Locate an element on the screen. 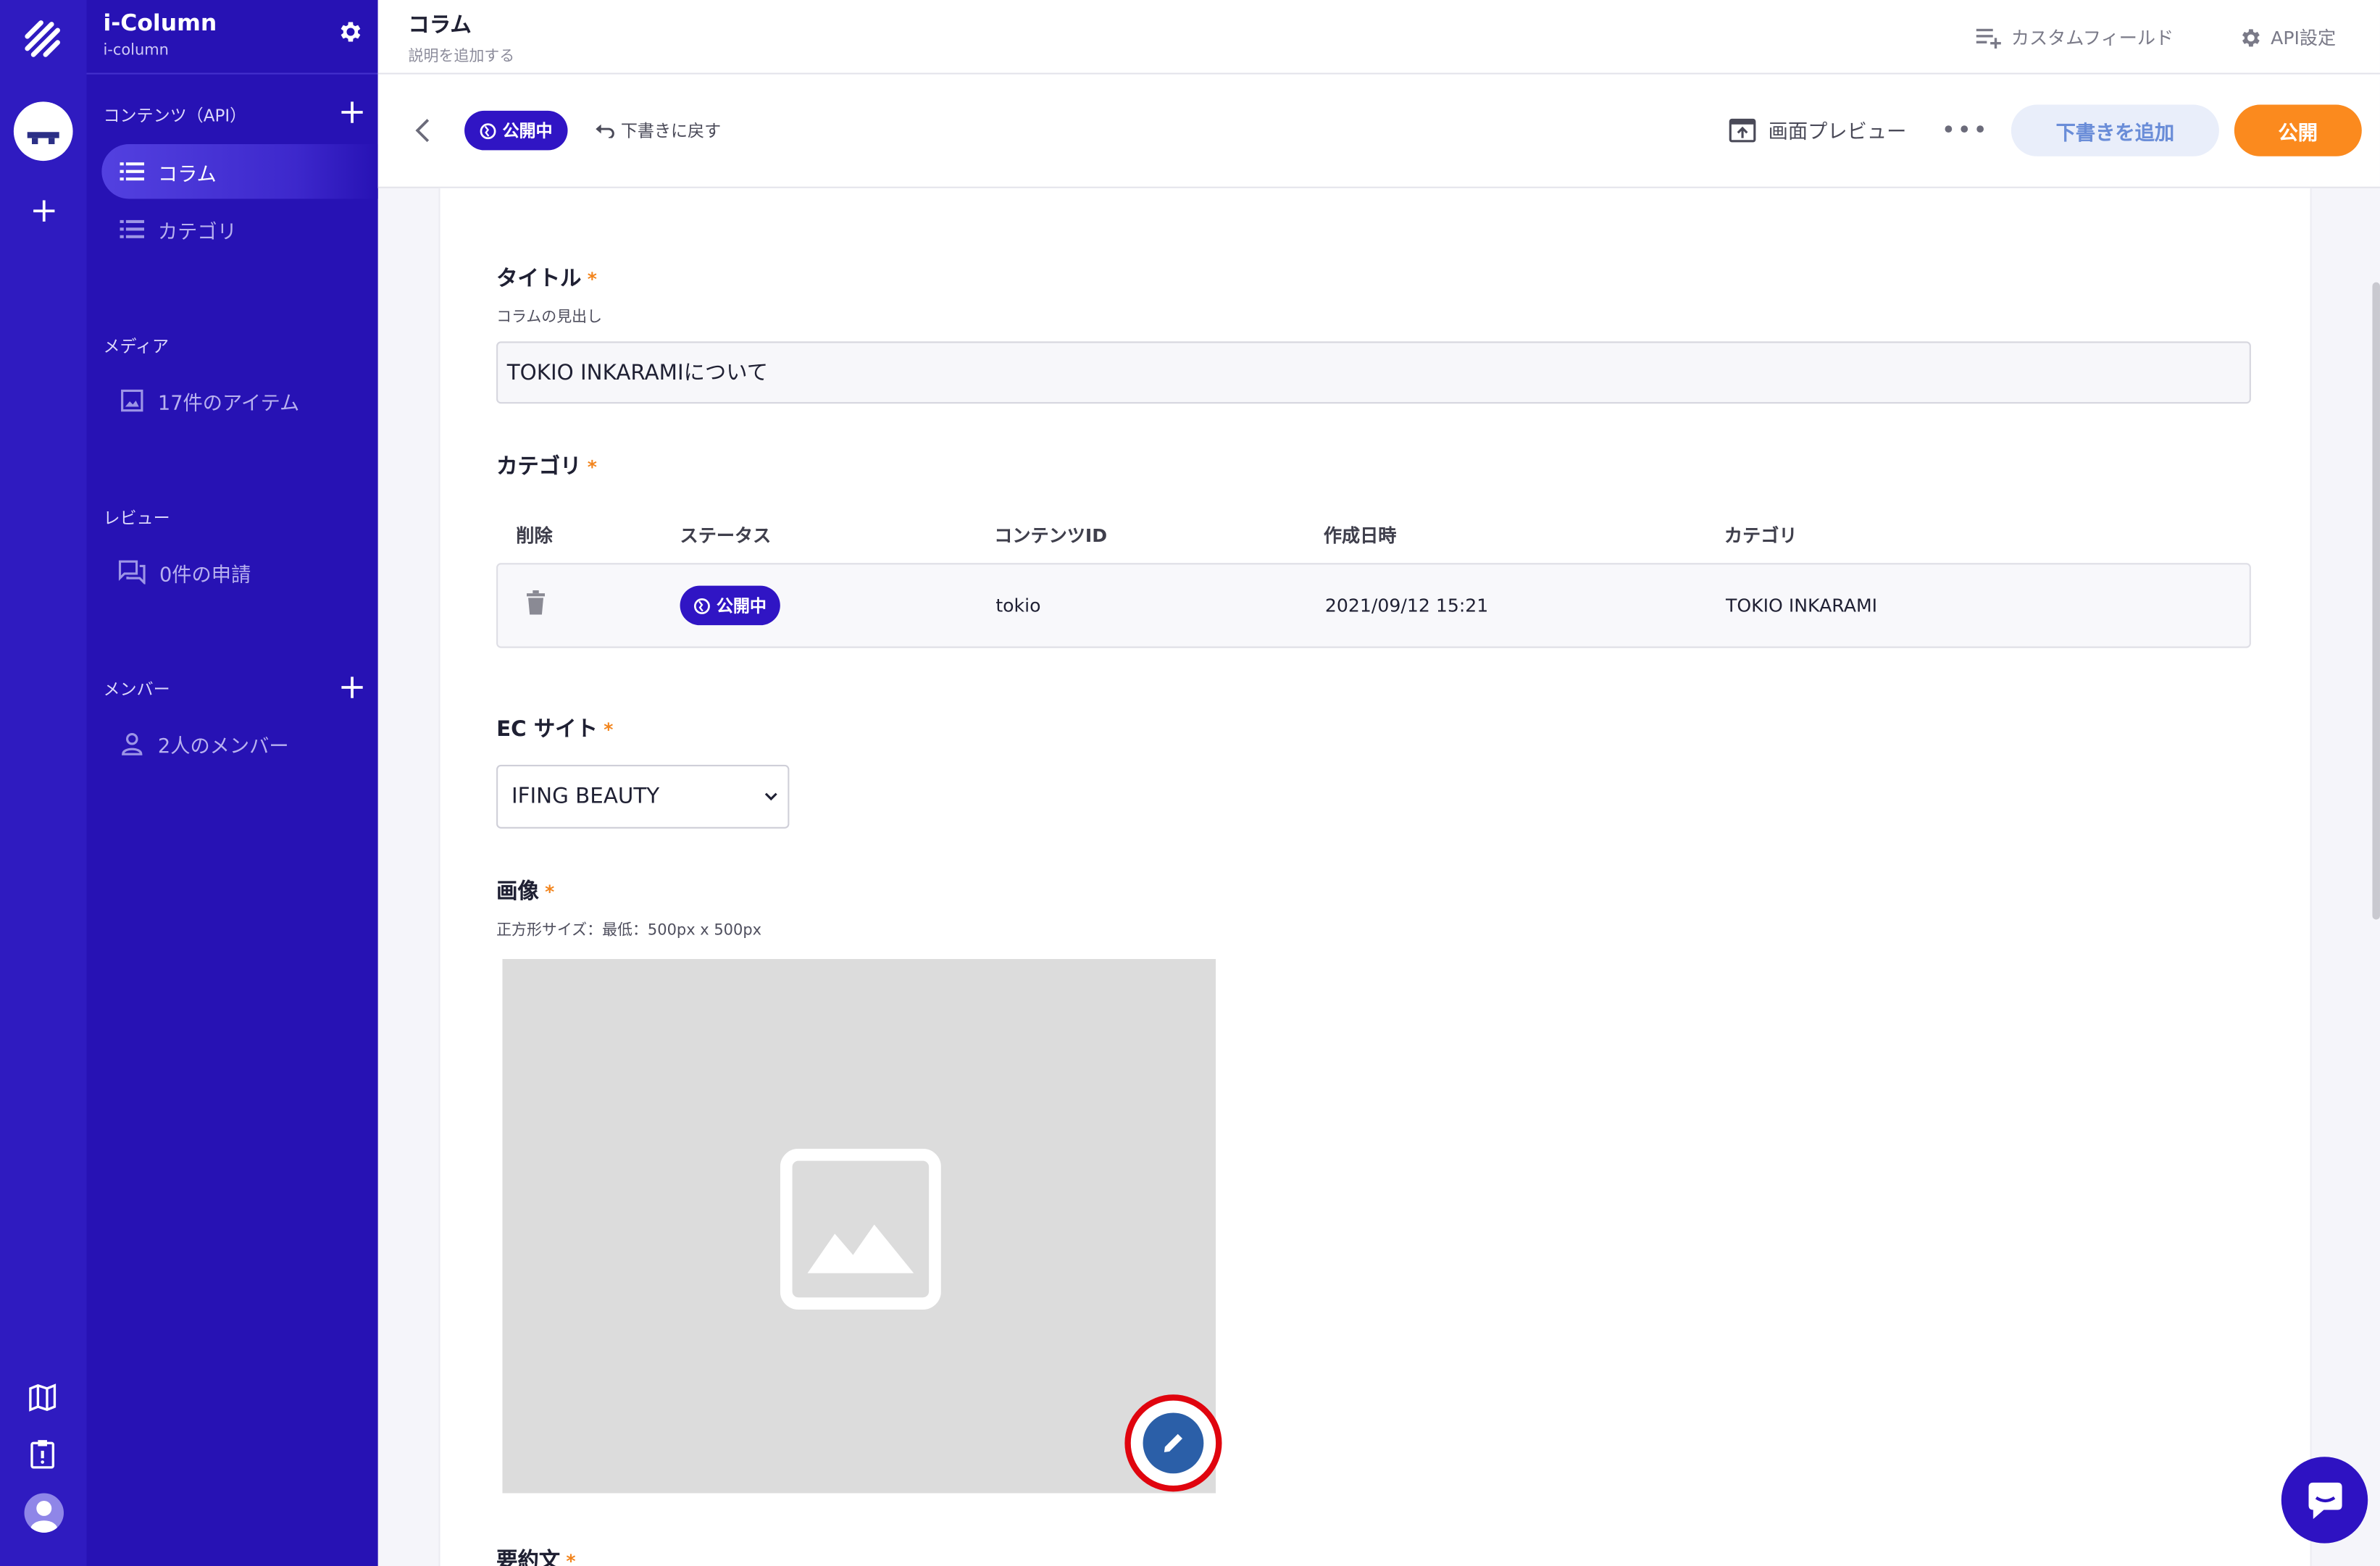 The width and height of the screenshot is (2380, 1566). summary-field-label: 要約文 * is located at coordinates (536, 1555).